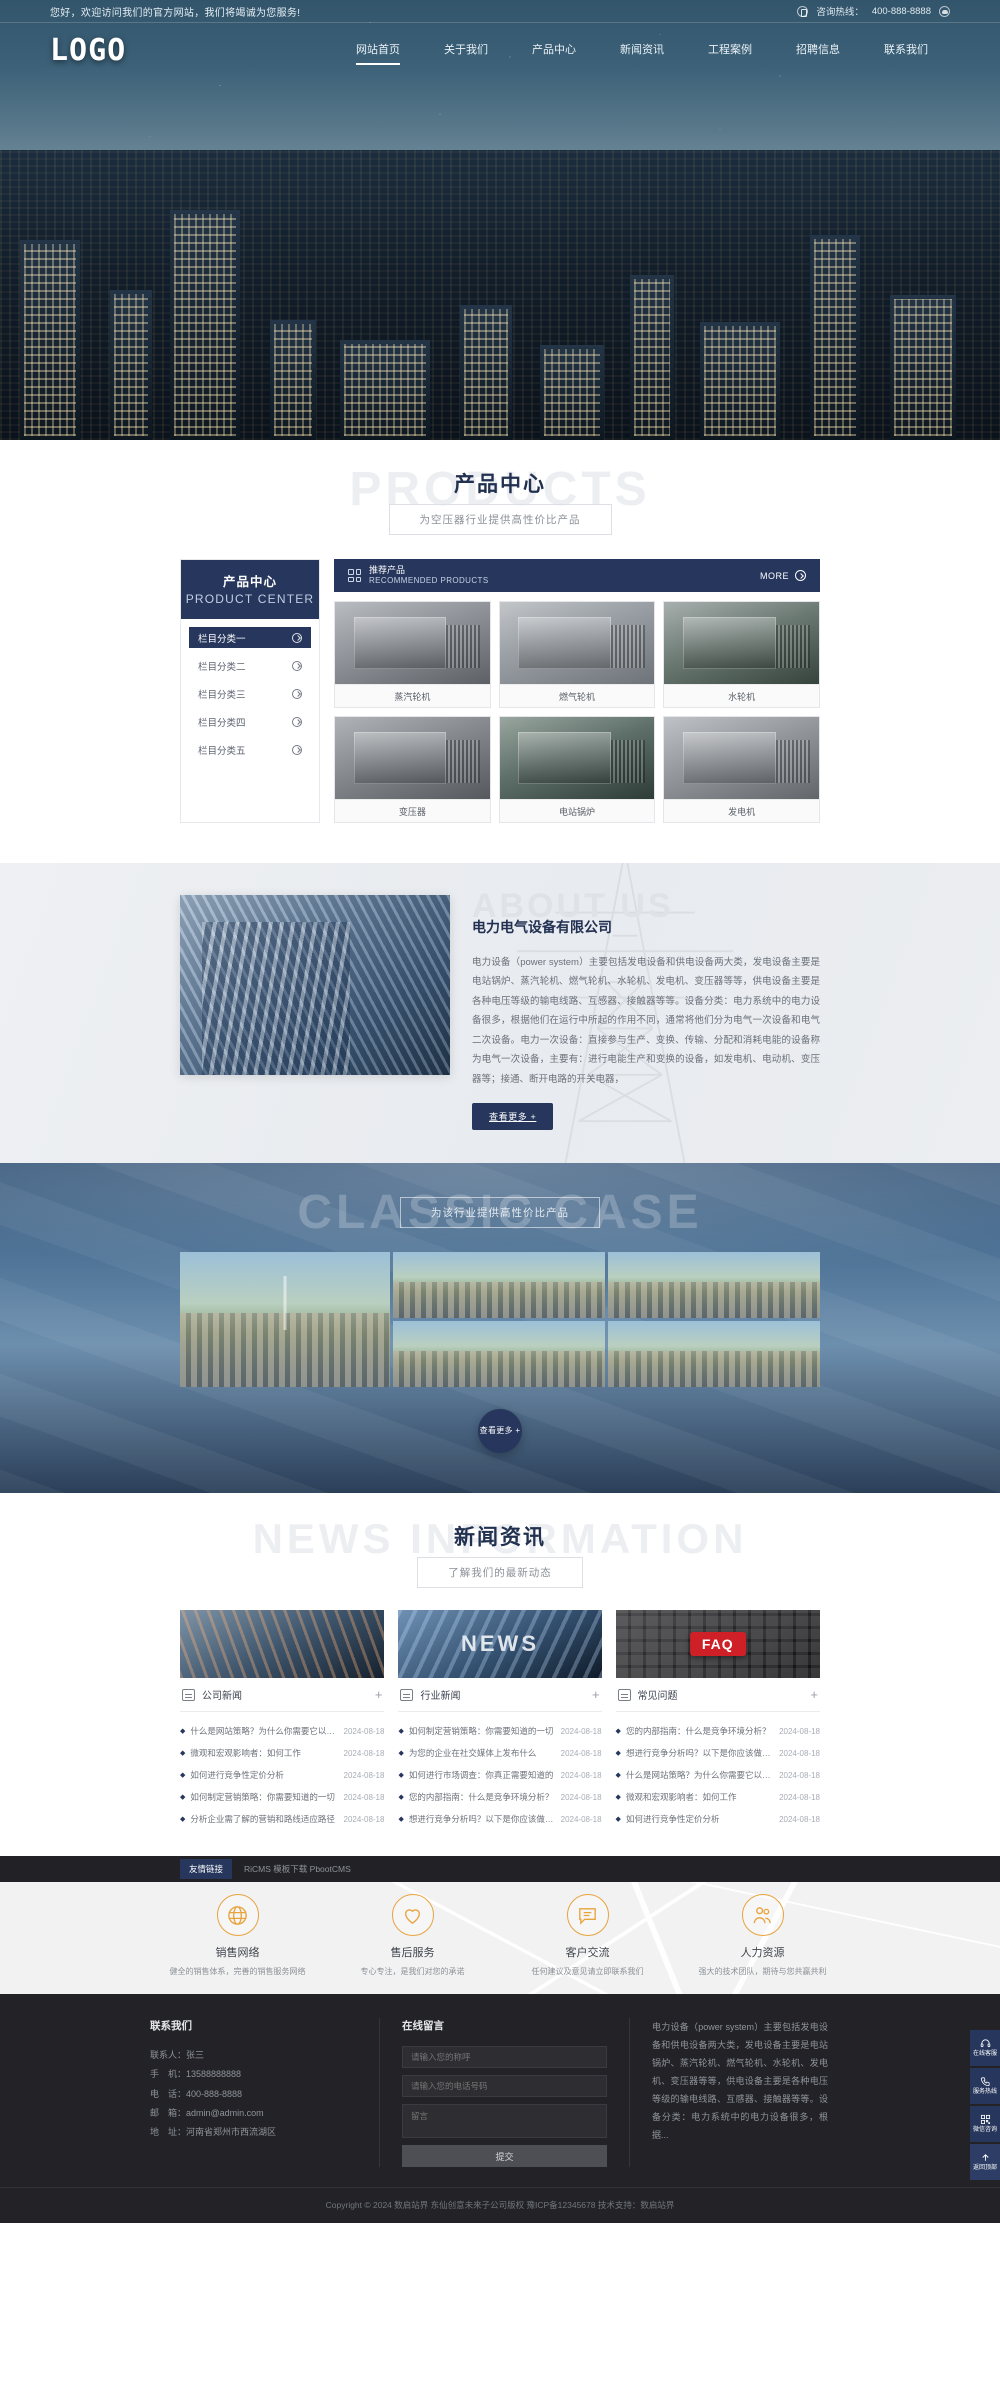 This screenshot has width=1000, height=2388. I want to click on side-button-online-service: 在线客服, so click(985, 2048).